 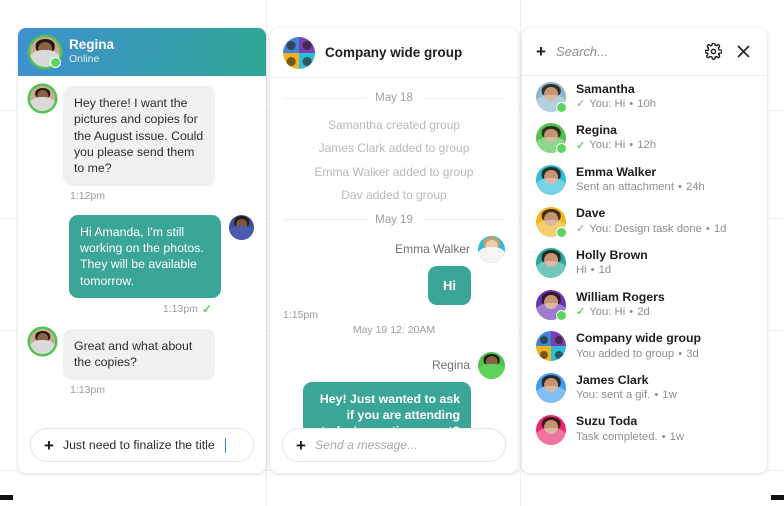 What do you see at coordinates (139, 354) in the screenshot?
I see `message-bubble: Great and what about the copies?` at bounding box center [139, 354].